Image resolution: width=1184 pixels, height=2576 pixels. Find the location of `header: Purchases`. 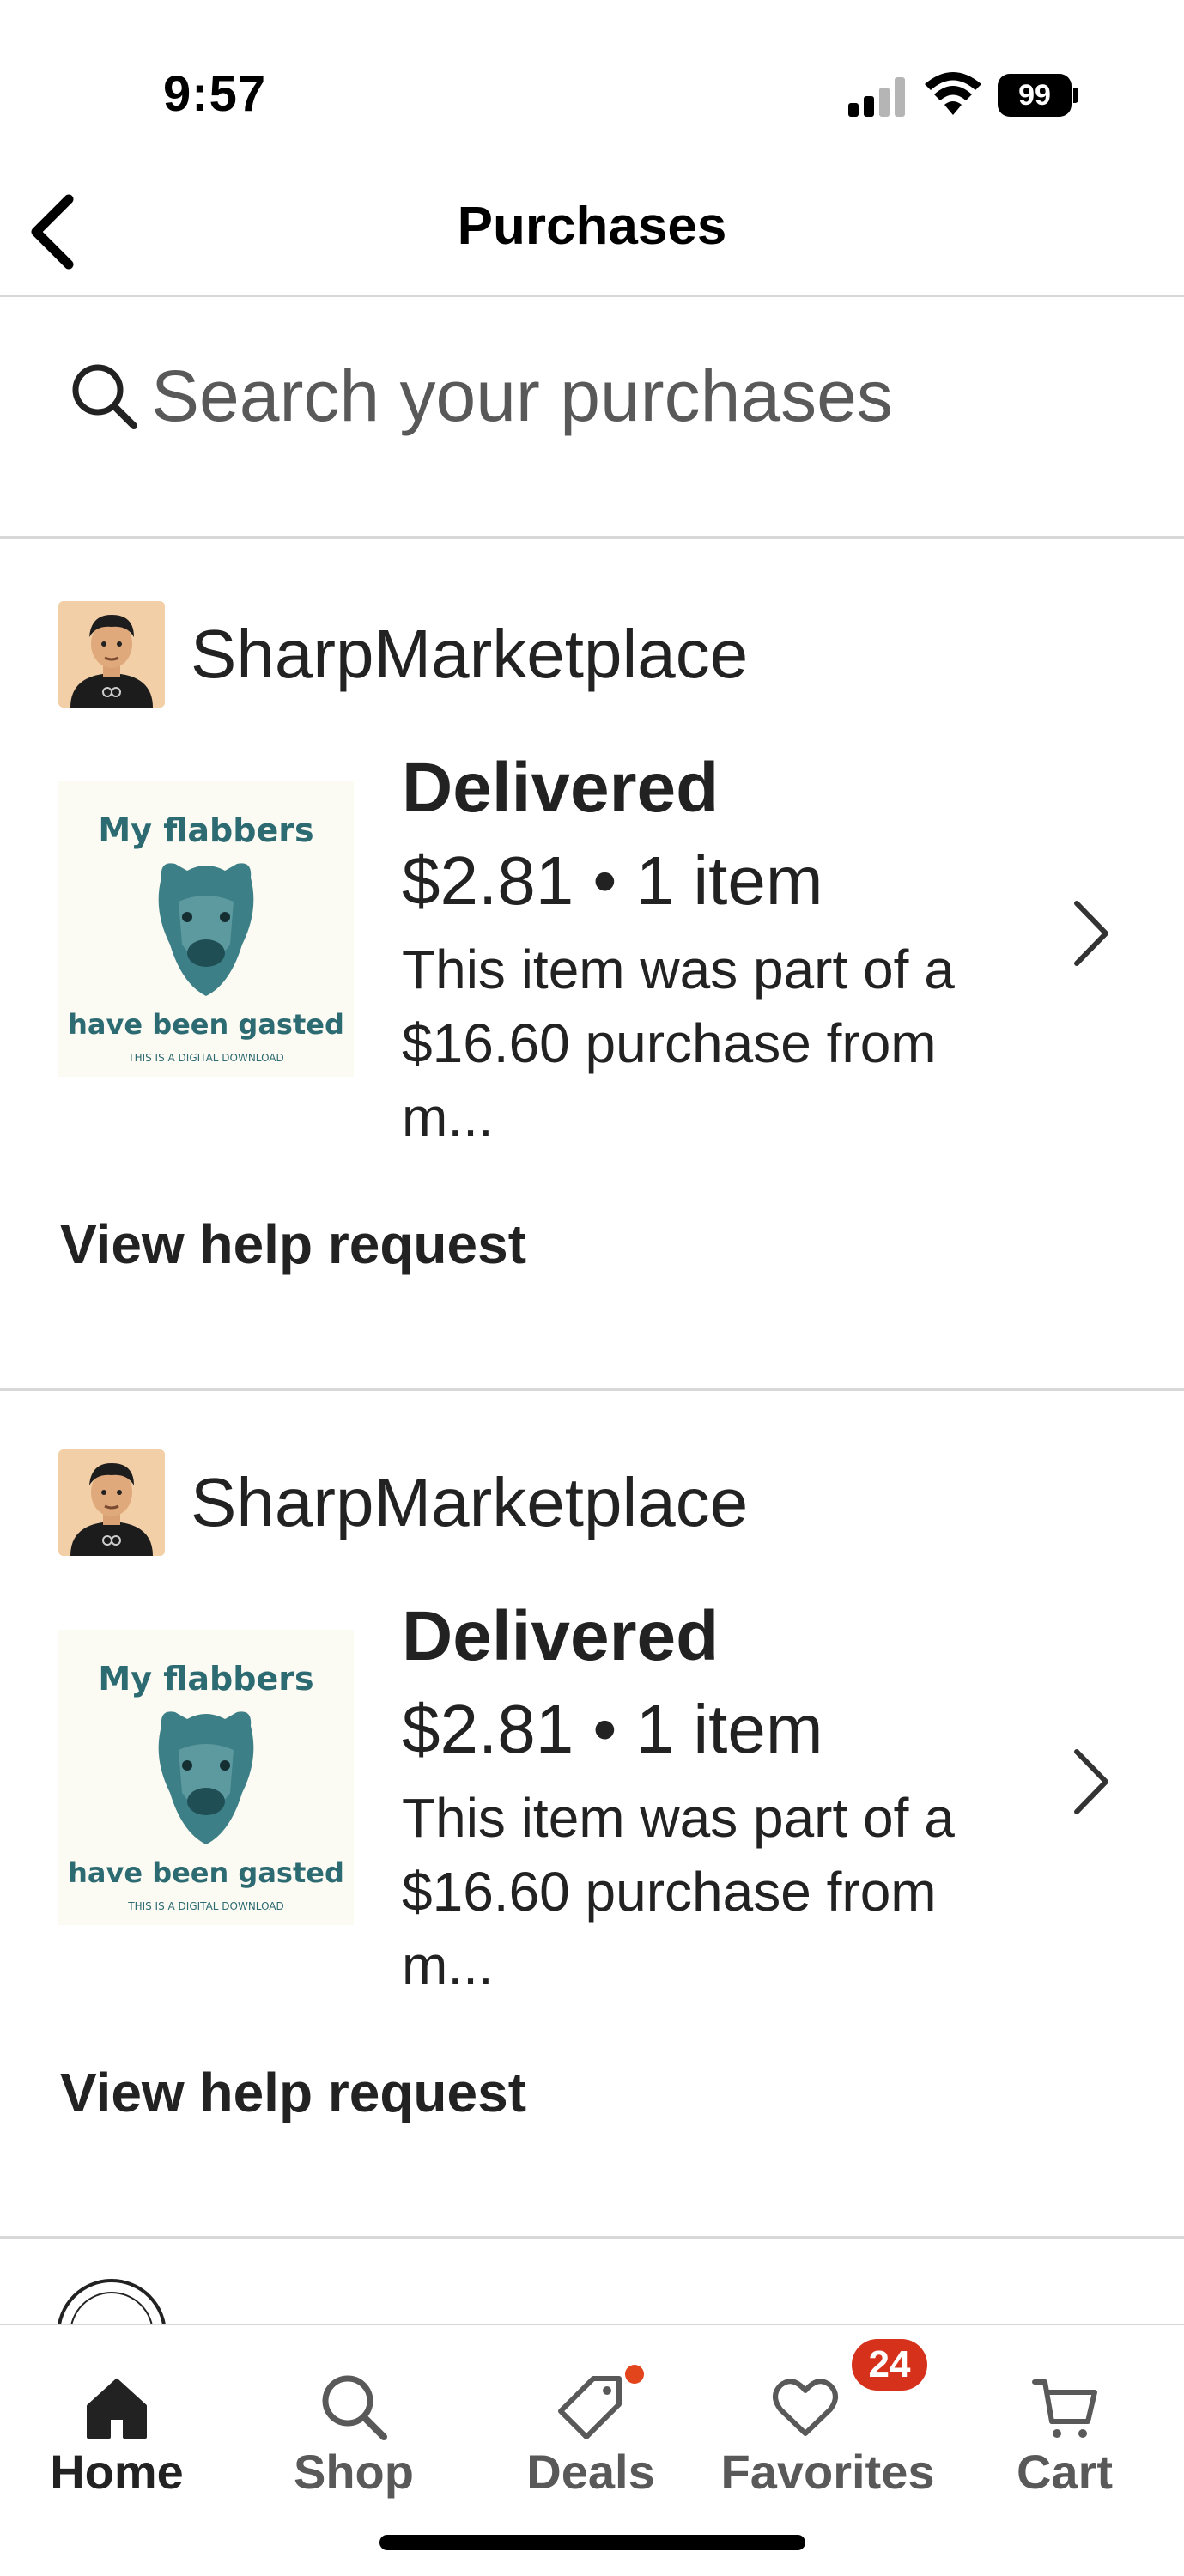

header: Purchases is located at coordinates (592, 230).